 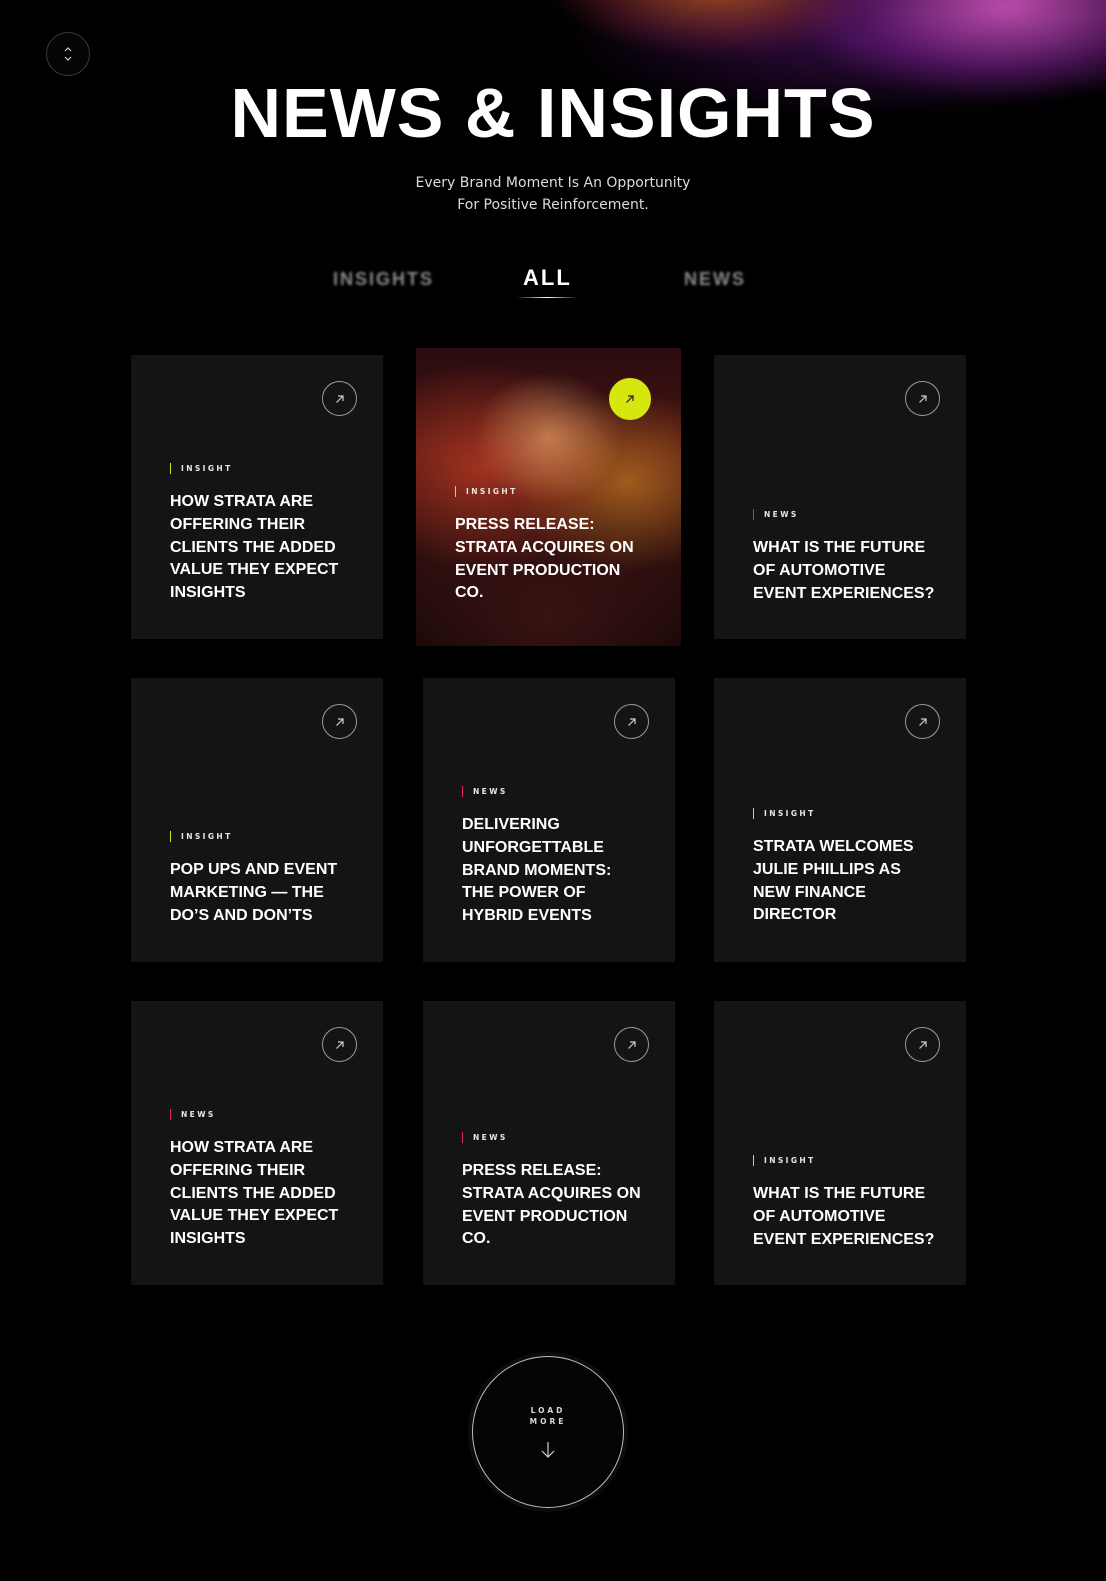 What do you see at coordinates (553, 113) in the screenshot?
I see `page-title: NEWS & INSIGHTS` at bounding box center [553, 113].